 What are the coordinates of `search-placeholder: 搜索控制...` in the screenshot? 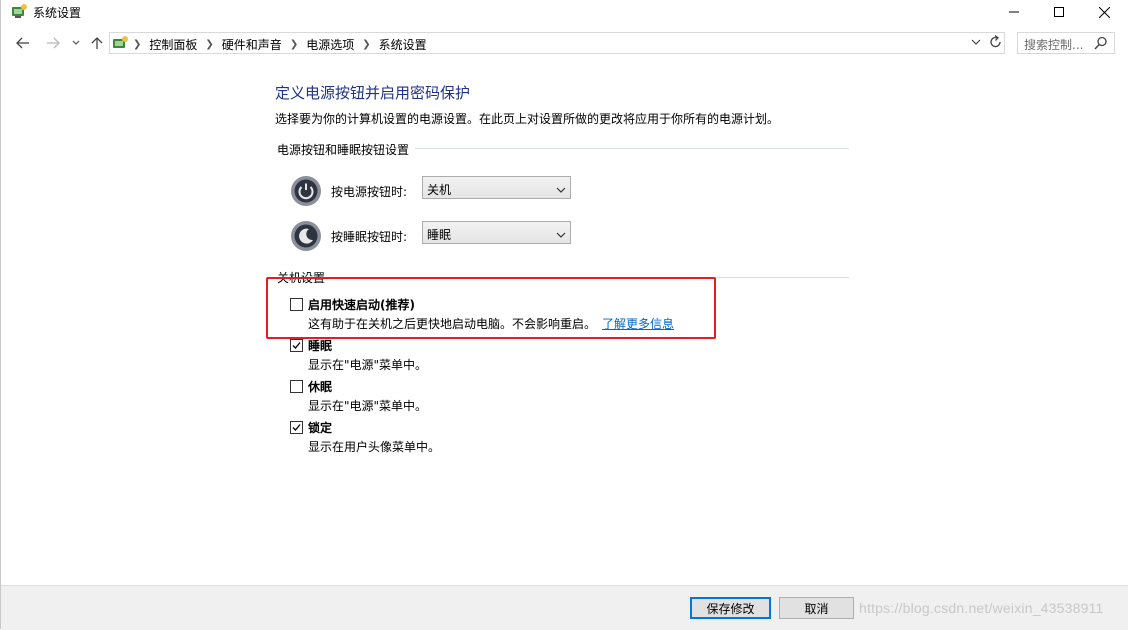 It's located at (1054, 45).